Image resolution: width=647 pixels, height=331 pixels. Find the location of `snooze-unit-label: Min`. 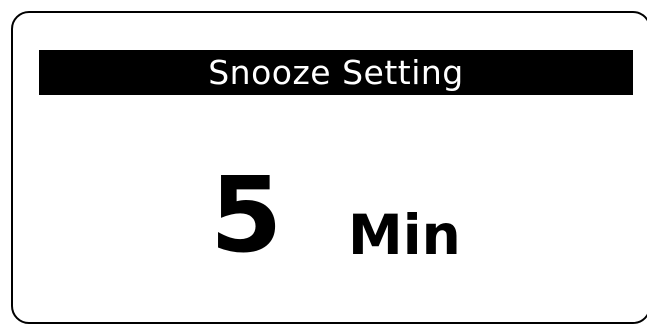

snooze-unit-label: Min is located at coordinates (404, 235).